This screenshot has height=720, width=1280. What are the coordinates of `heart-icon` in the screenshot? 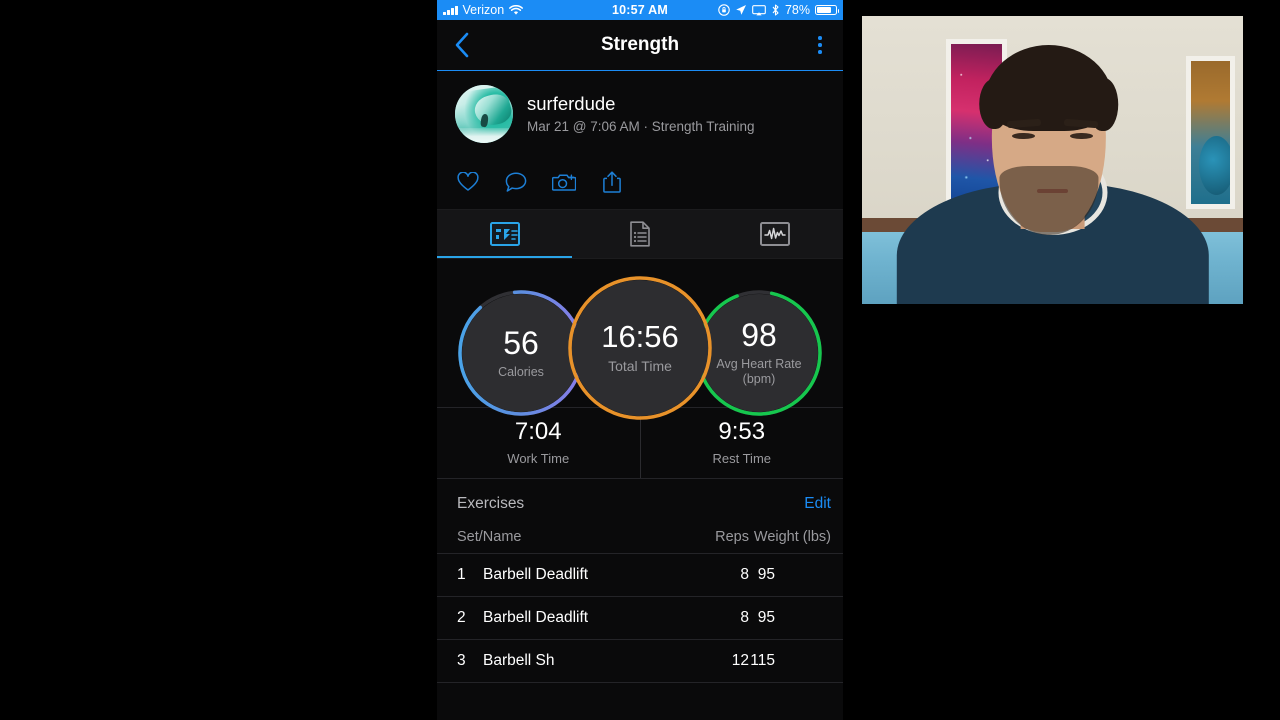 It's located at (468, 181).